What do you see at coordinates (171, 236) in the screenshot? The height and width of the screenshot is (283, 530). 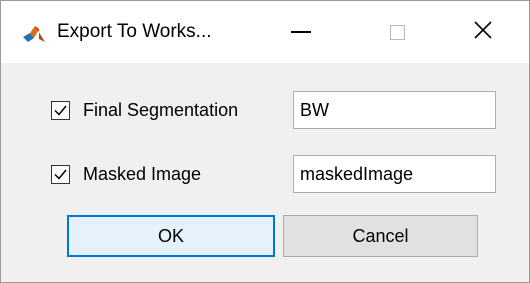 I see `ok-button: OK` at bounding box center [171, 236].